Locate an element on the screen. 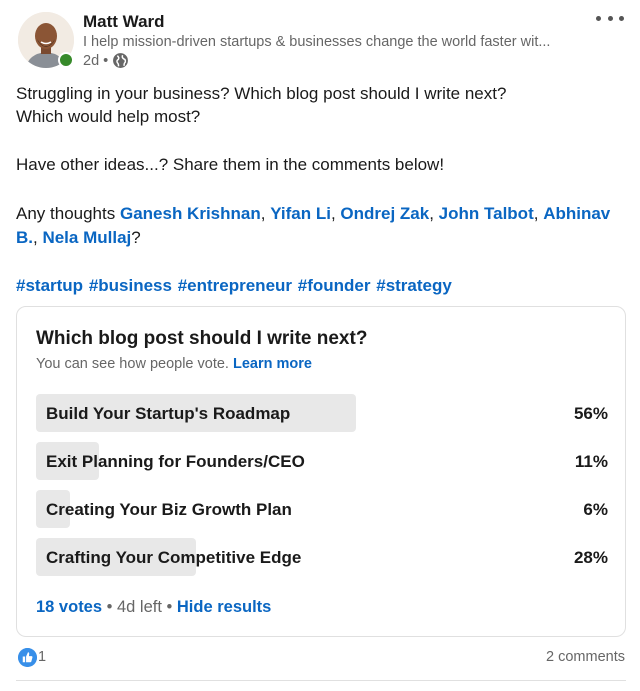  posted-ago: 2d is located at coordinates (91, 60).